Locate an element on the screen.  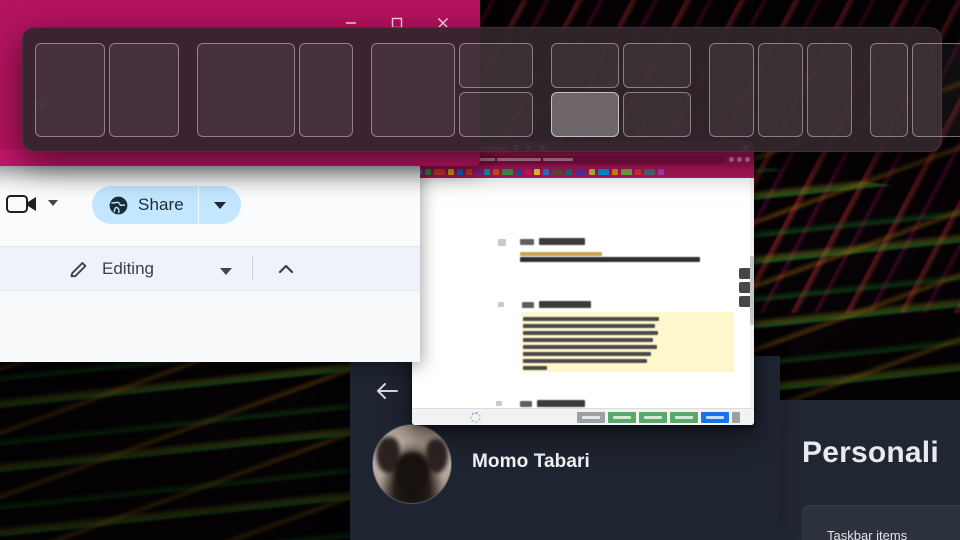
docs-toolbar: 1 Share is located at coordinates (210, 204).